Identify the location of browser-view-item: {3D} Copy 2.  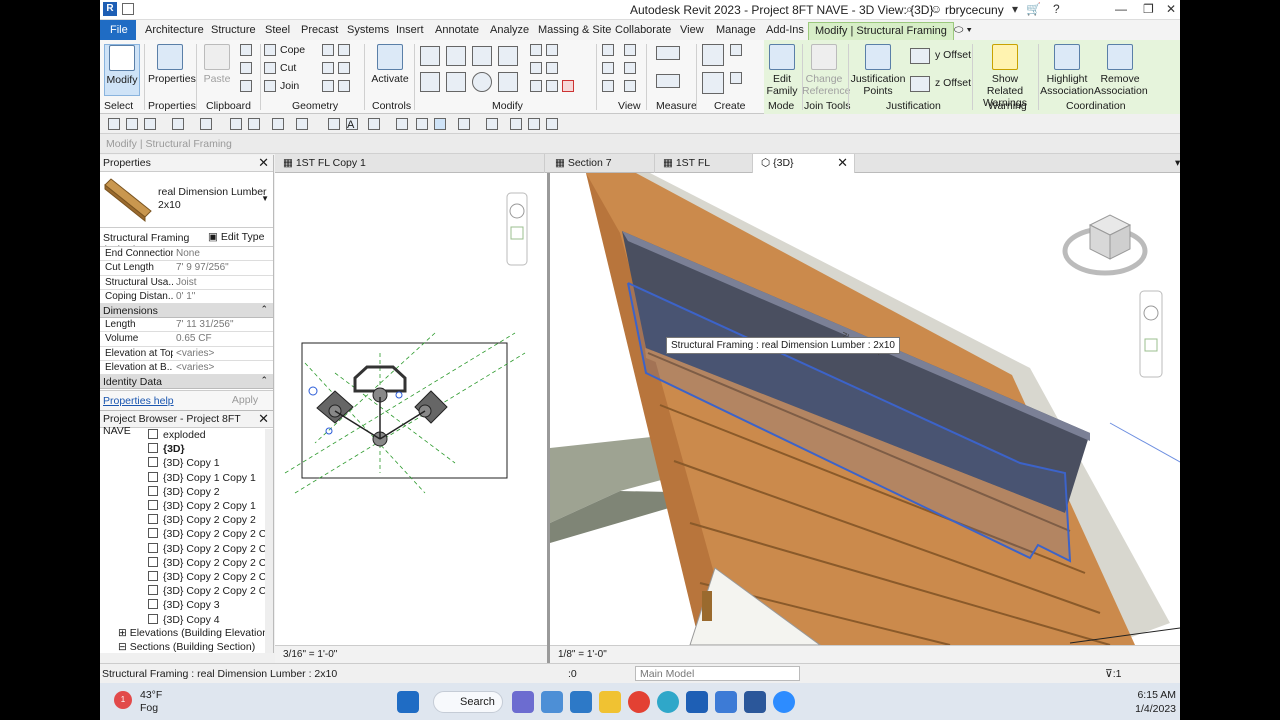
(184, 491).